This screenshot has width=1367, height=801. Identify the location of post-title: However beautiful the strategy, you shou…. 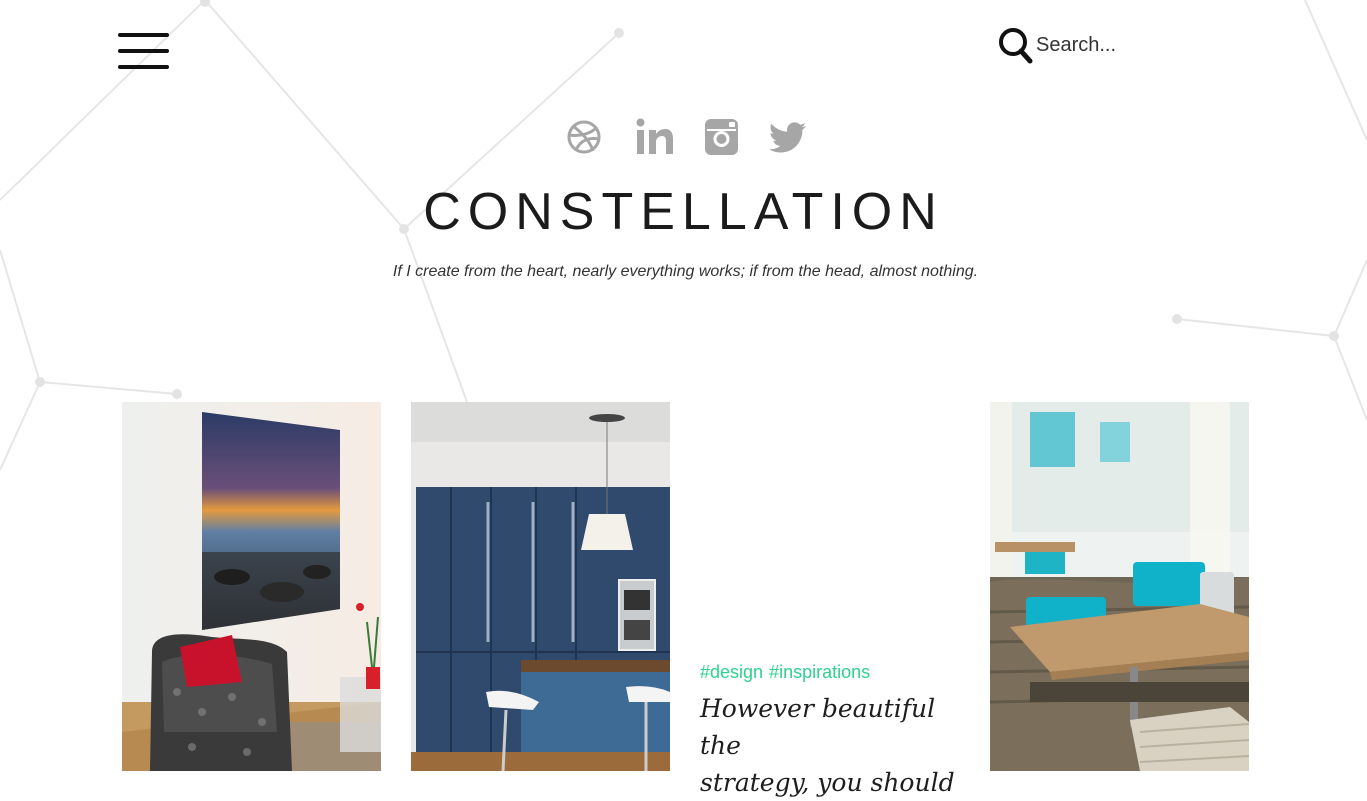
(830, 745).